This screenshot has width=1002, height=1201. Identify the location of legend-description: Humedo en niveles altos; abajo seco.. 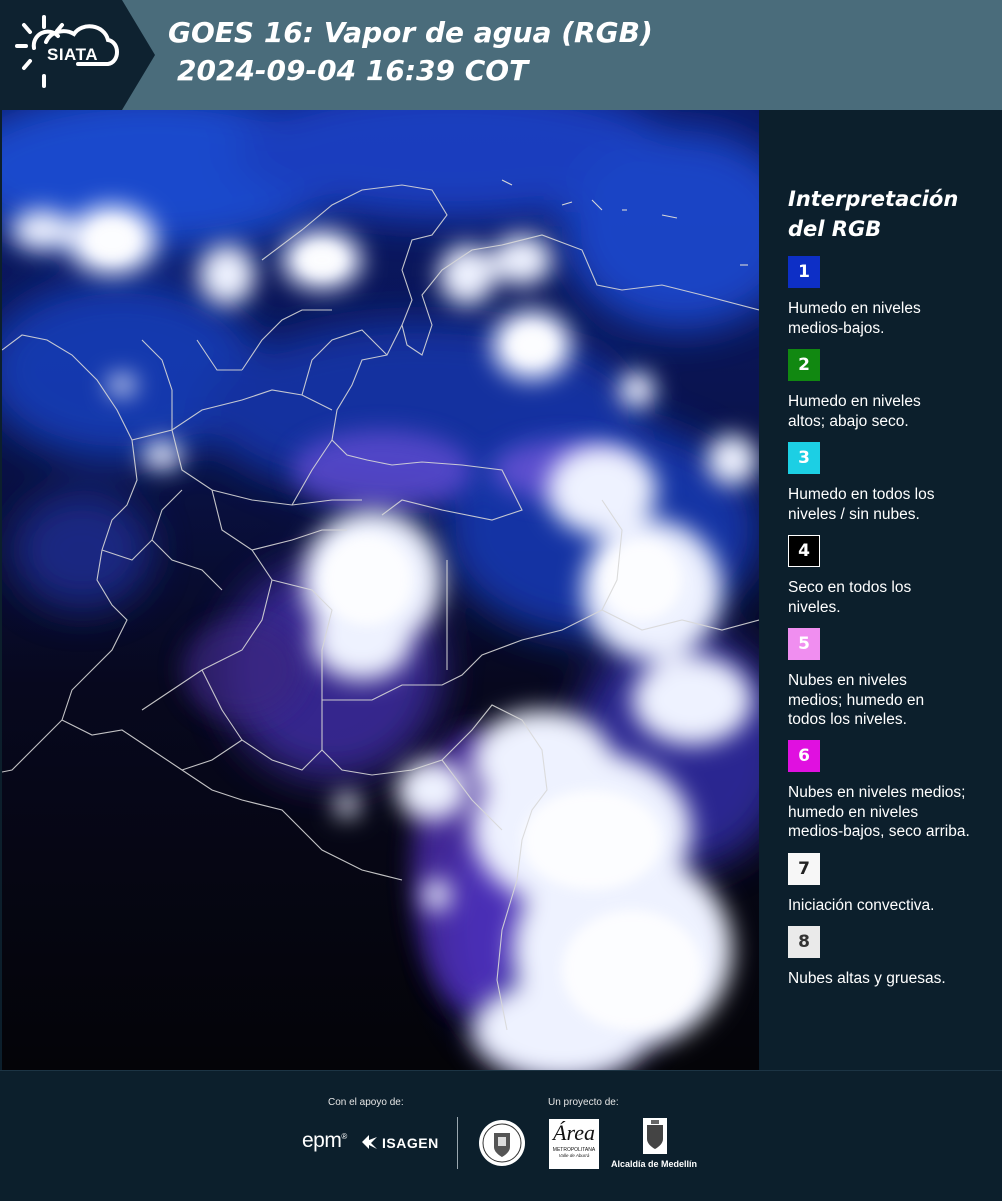
(854, 411).